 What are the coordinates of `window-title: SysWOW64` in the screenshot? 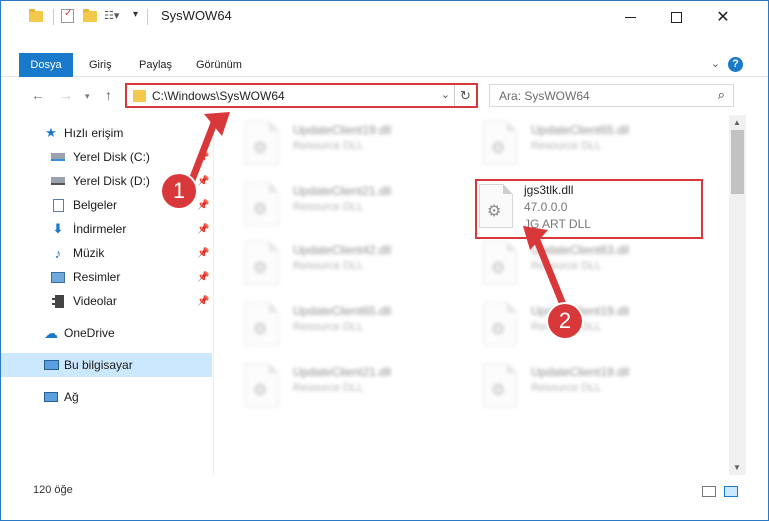 It's located at (196, 15).